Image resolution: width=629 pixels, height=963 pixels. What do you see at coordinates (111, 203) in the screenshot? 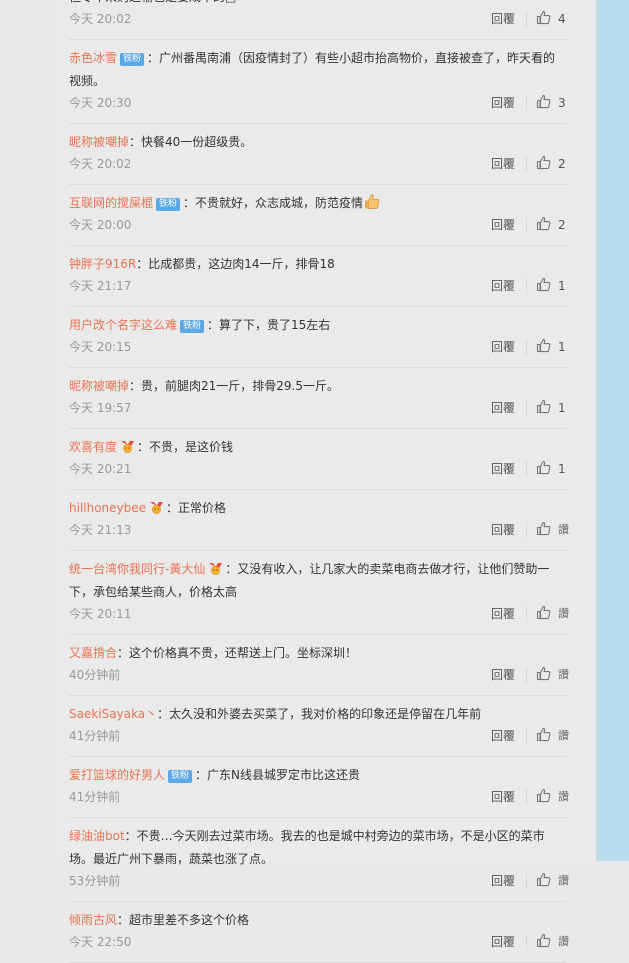
I see `comment-username: 互联网的搅屎棍` at bounding box center [111, 203].